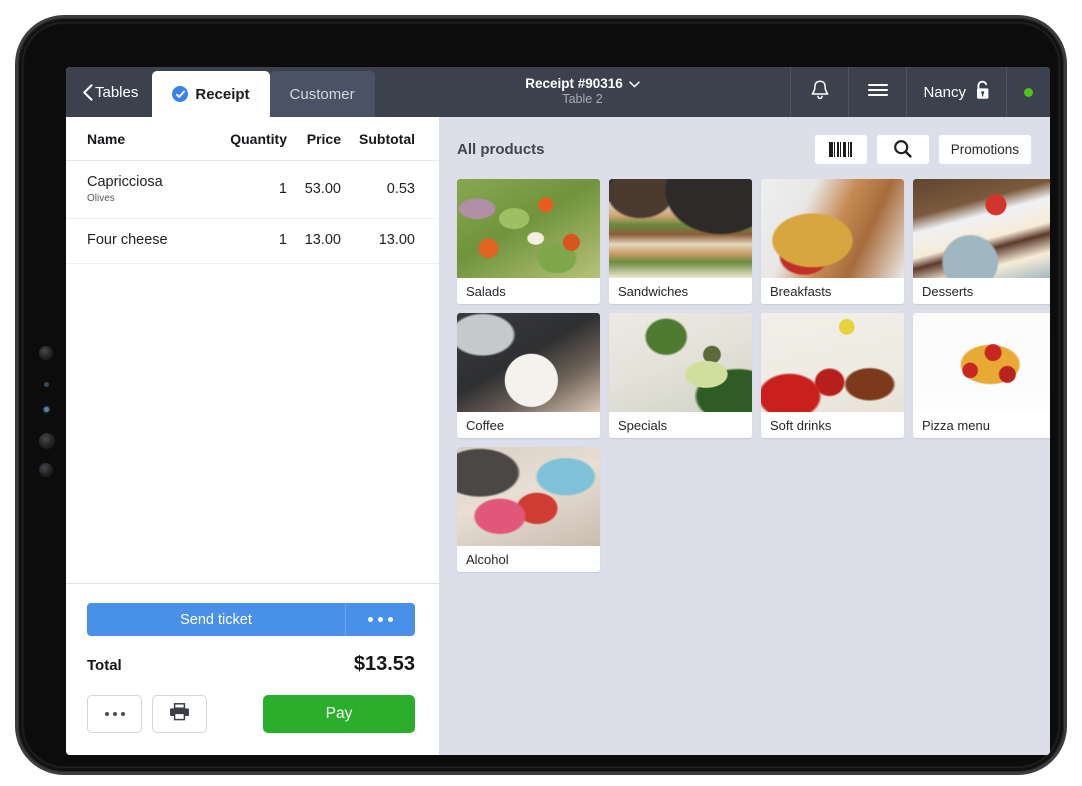 This screenshot has width=1082, height=786. Describe the element at coordinates (832, 228) in the screenshot. I see `waffle-photo` at that location.